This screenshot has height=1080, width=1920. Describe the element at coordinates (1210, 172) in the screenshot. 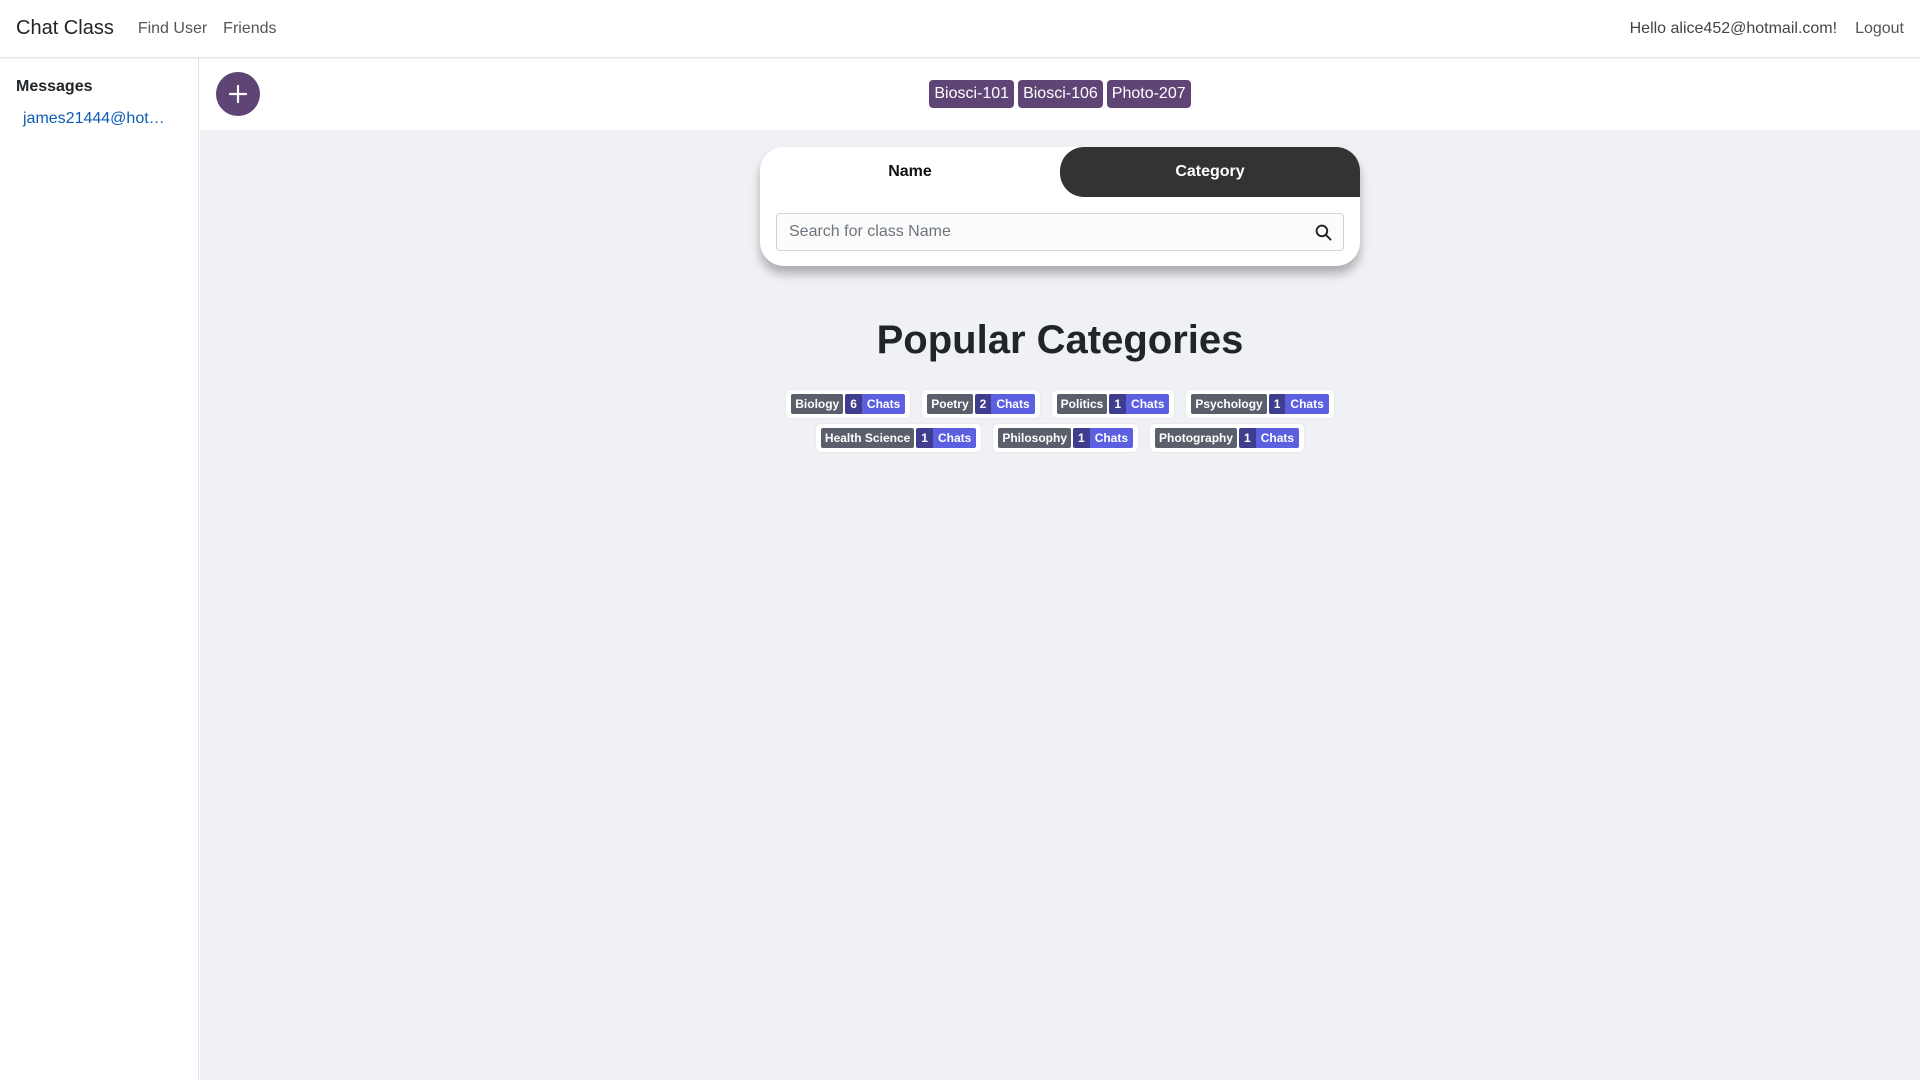

I see `tab-category: Category` at that location.